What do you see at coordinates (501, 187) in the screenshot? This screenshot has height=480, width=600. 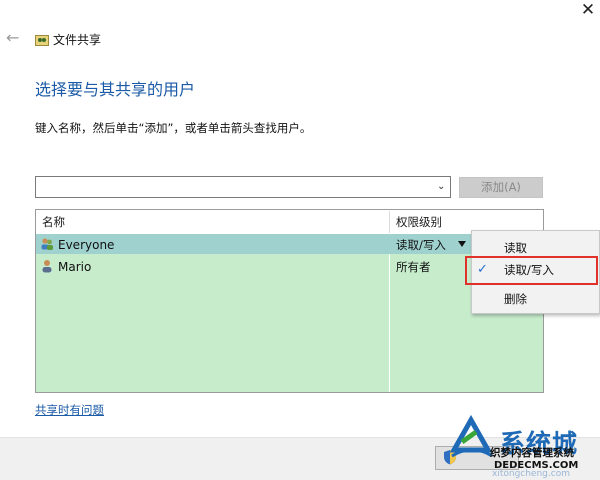 I see `add-button: 添加(A)` at bounding box center [501, 187].